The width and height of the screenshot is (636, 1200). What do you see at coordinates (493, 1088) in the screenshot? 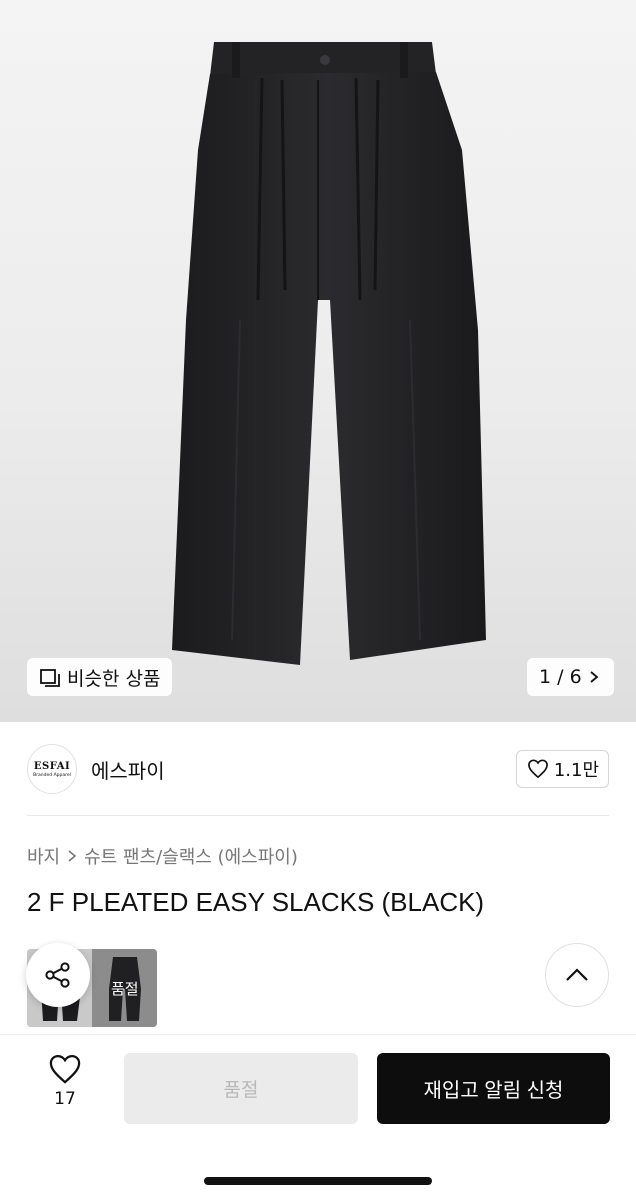
I see `restock-alert-button: 재입고 알림 신청` at bounding box center [493, 1088].